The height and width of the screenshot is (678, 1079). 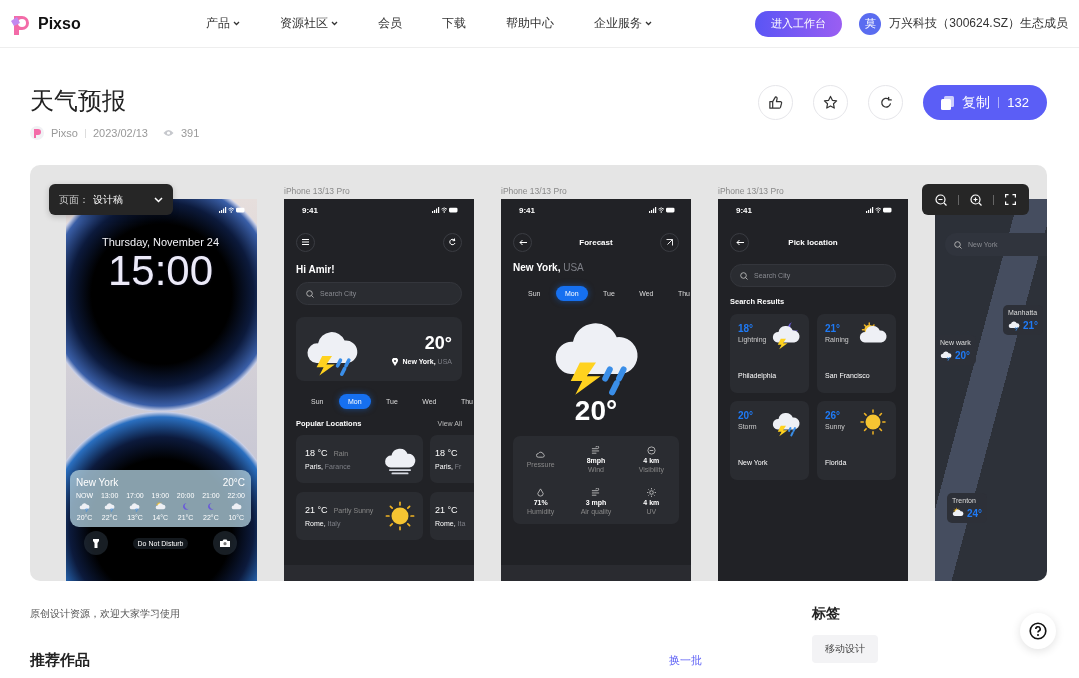 I want to click on result-temperature: 26°, so click(x=833, y=415).